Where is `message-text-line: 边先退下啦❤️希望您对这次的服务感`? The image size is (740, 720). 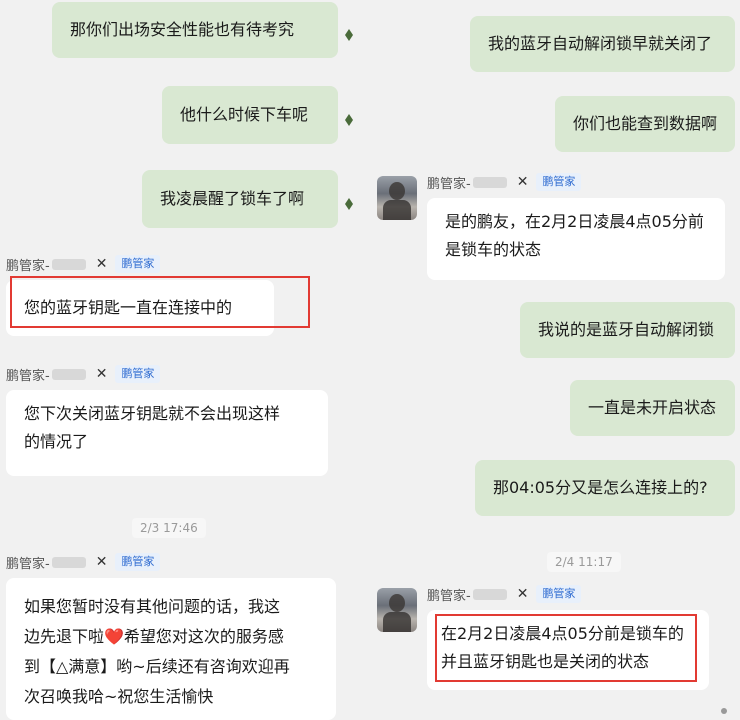
message-text-line: 边先退下啦❤️希望您对这次的服务感 is located at coordinates (154, 636).